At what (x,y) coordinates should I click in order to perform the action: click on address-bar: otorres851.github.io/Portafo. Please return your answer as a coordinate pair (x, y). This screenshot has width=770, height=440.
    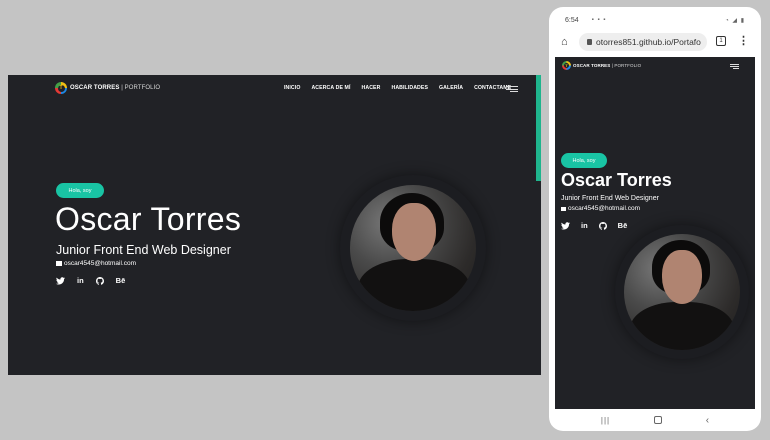
    Looking at the image, I should click on (643, 42).